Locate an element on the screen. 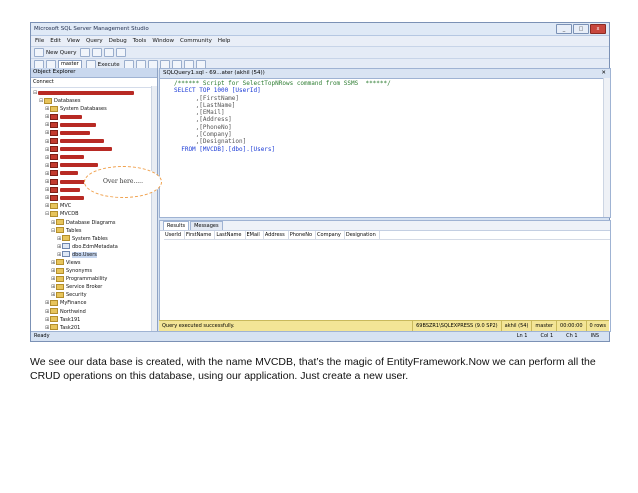 Image resolution: width=638 pixels, height=493 pixels. tree-myfinance: ⊞ MyFinance is located at coordinates (94, 303).